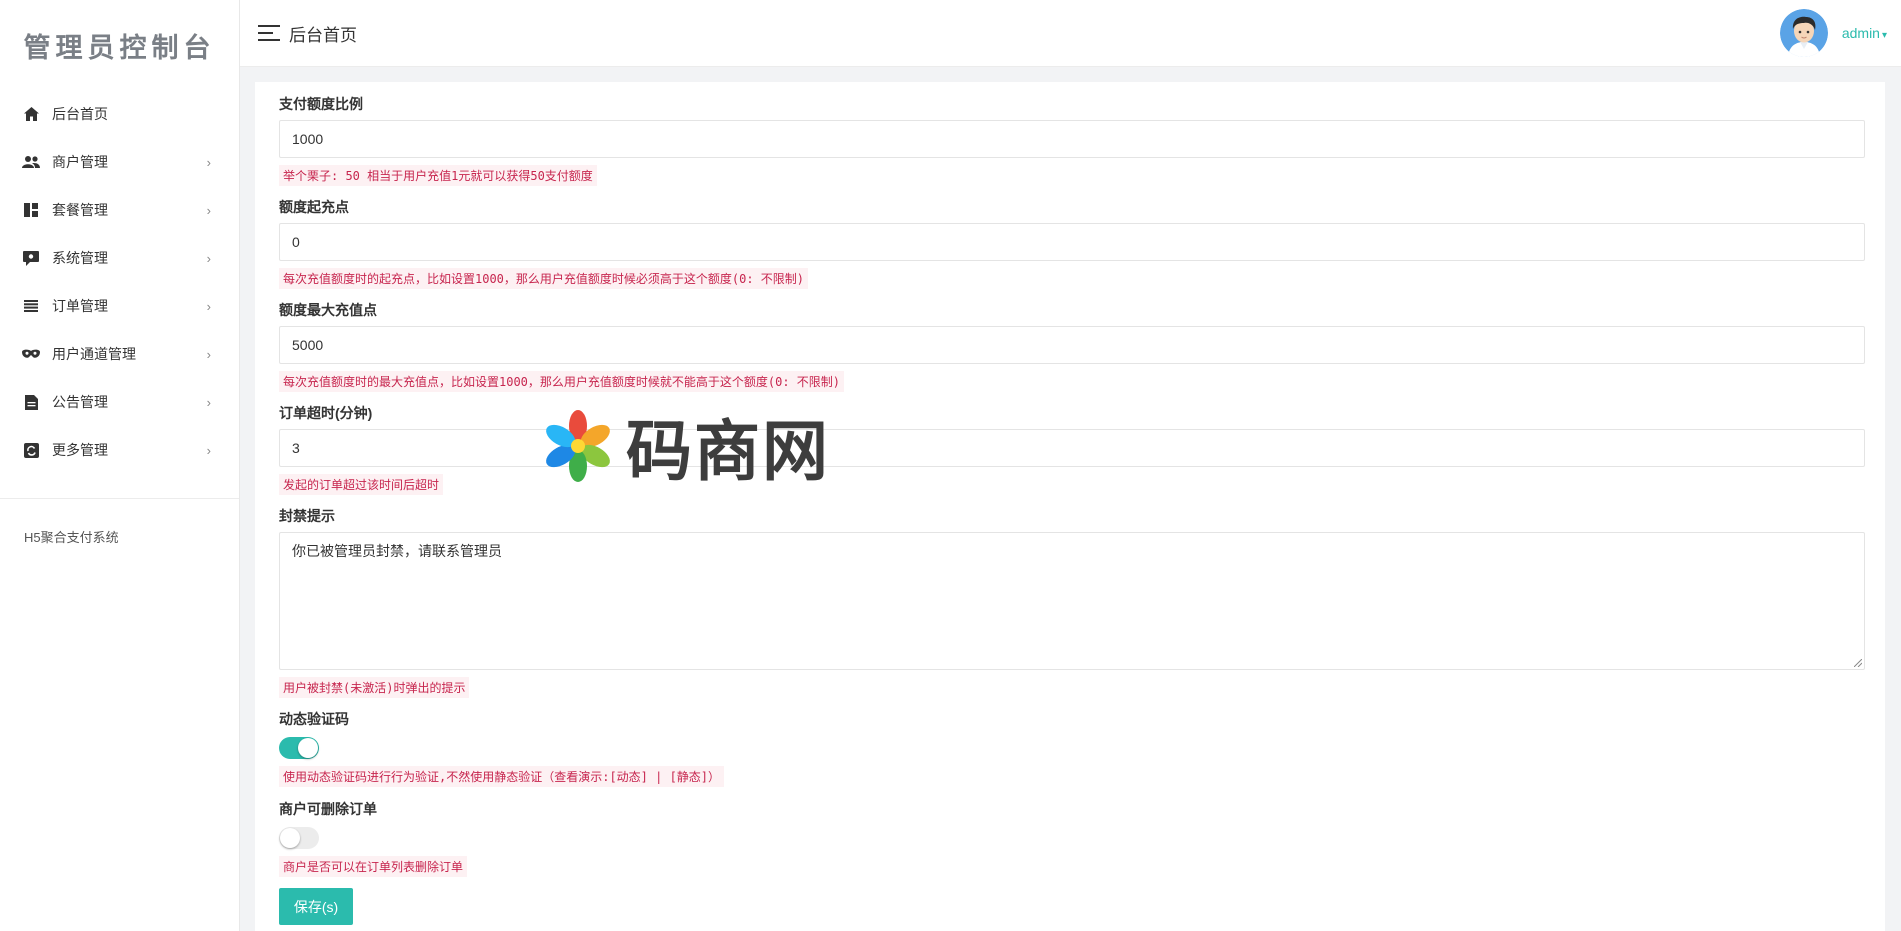 Image resolution: width=1901 pixels, height=931 pixels. Describe the element at coordinates (1884, 35) in the screenshot. I see `caret-down-icon: ▾` at that location.